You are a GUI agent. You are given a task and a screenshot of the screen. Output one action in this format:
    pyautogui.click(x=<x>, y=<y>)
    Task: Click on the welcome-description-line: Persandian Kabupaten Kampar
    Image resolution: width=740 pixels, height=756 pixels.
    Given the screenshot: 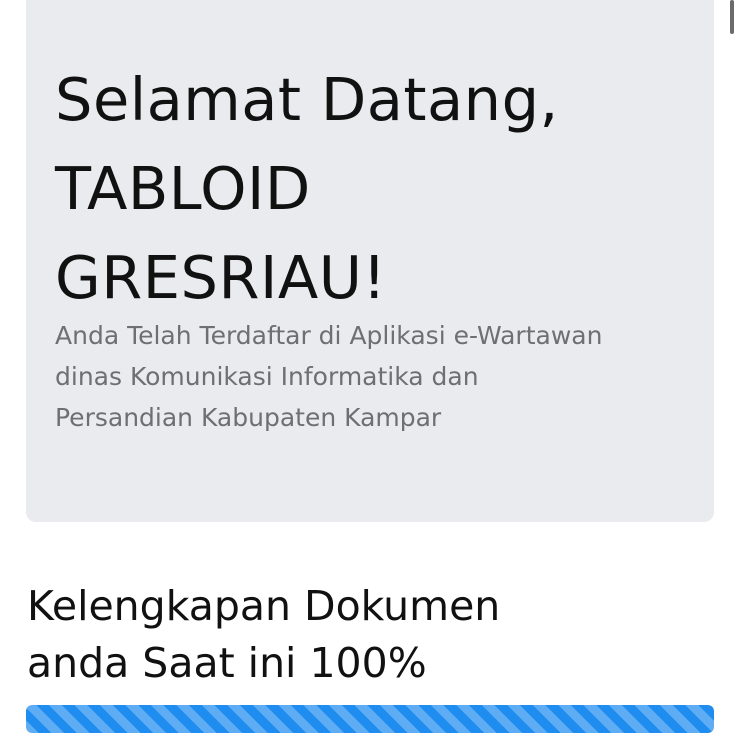 What is the action you would take?
    pyautogui.click(x=248, y=417)
    